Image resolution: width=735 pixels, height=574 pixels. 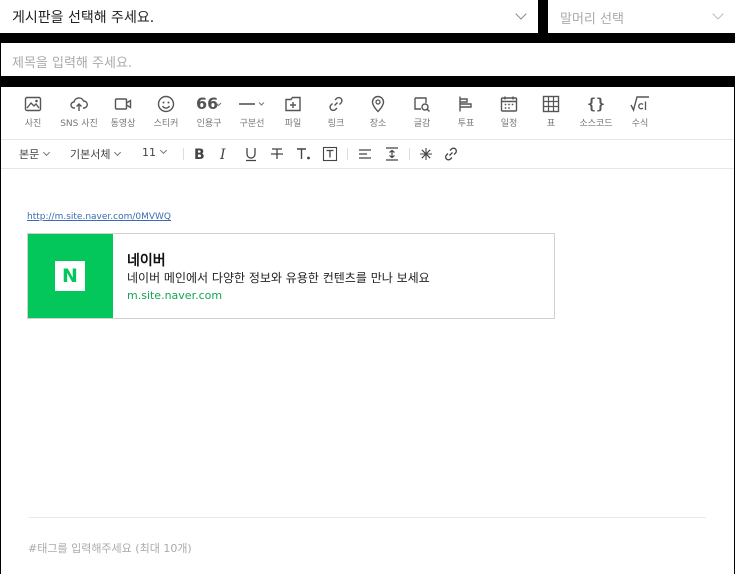 I want to click on quote-icon: 66, so click(x=209, y=104).